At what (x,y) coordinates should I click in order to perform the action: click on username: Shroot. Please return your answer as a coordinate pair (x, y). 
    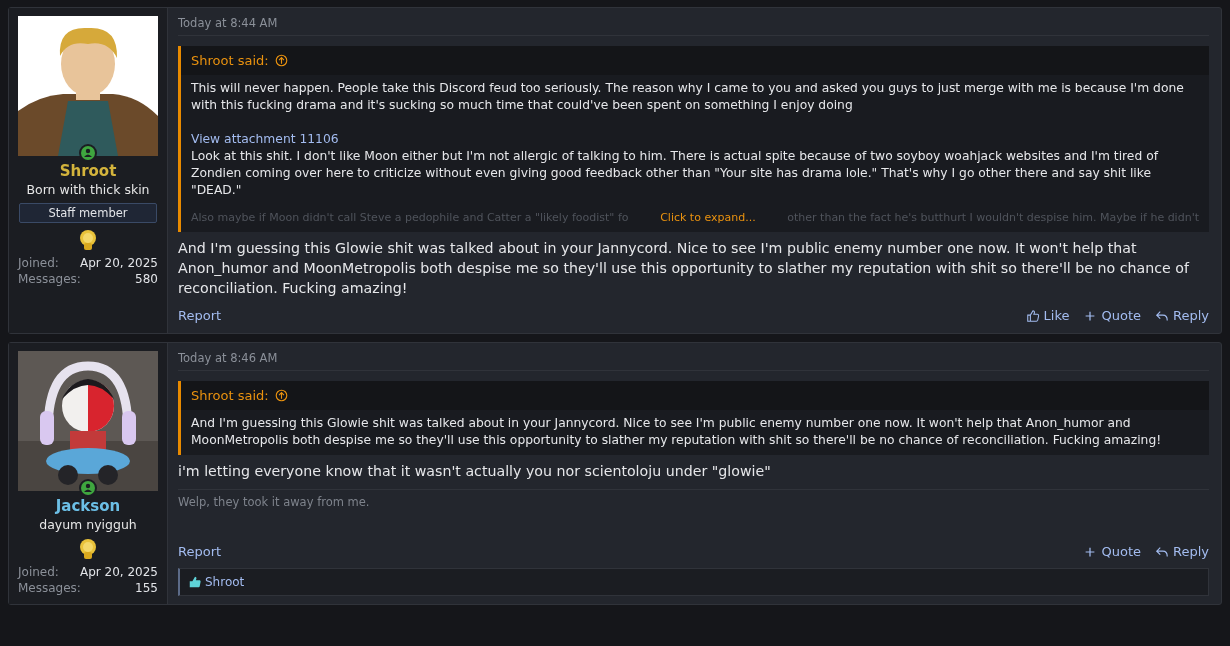
    Looking at the image, I should click on (88, 171).